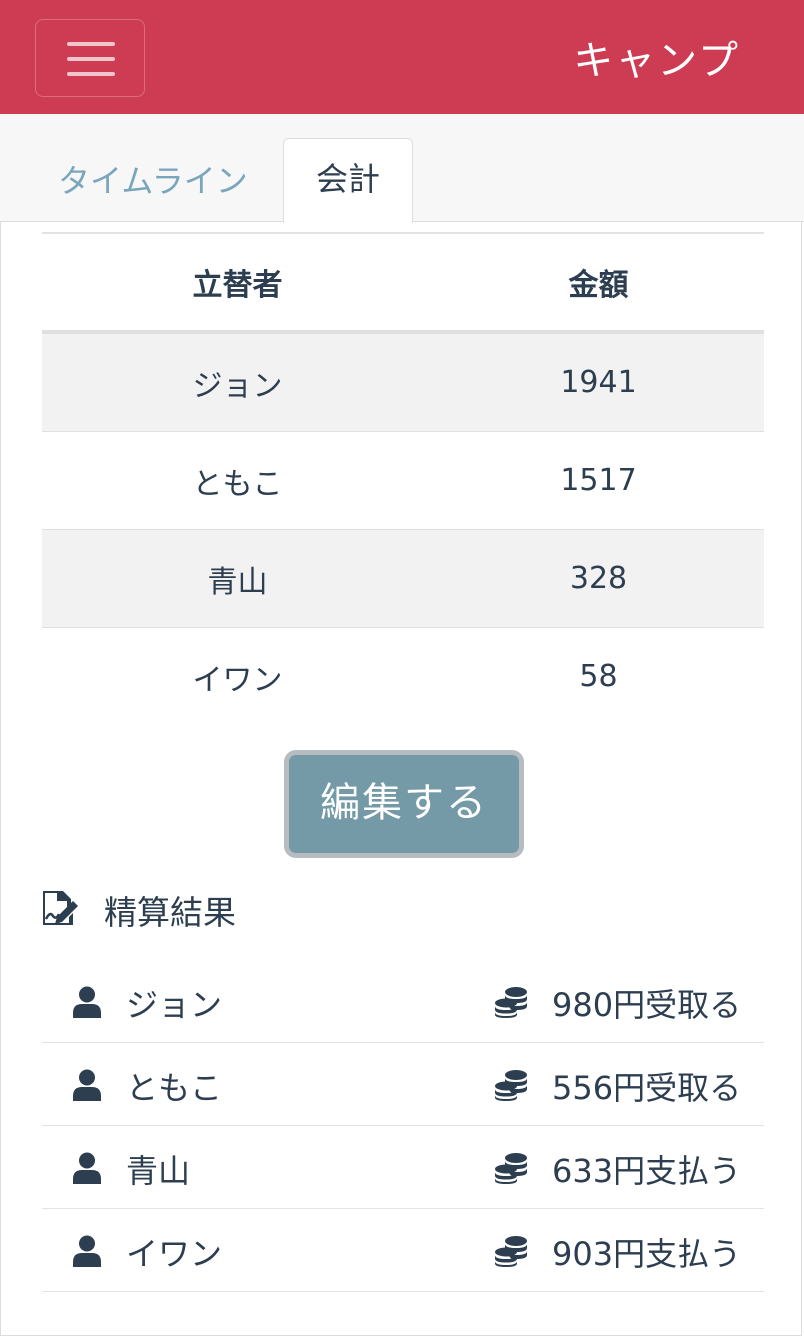 The image size is (804, 1342). What do you see at coordinates (403, 481) in the screenshot?
I see `table-row: ともこ 1517` at bounding box center [403, 481].